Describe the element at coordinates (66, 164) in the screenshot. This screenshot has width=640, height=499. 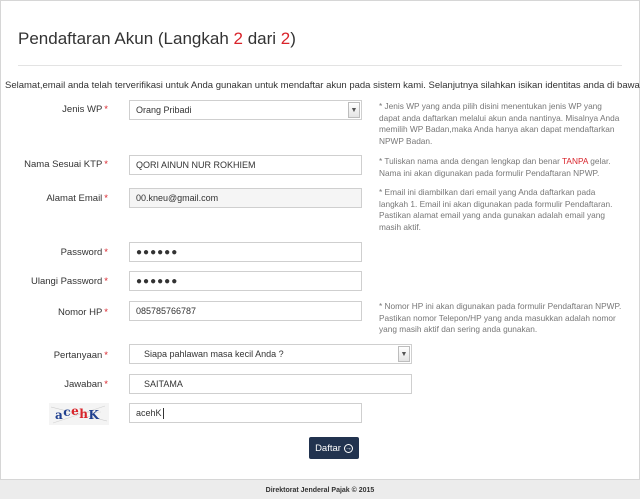
I see `nama-label: Nama Sesuai KTP *` at that location.